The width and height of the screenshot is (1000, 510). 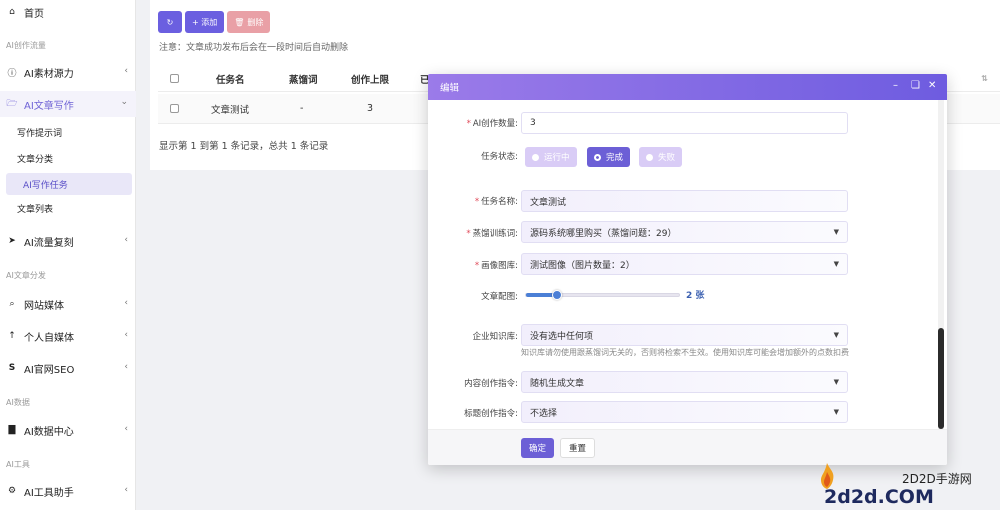 What do you see at coordinates (12, 73) in the screenshot?
I see `help-circle-icon: ⓘ` at bounding box center [12, 73].